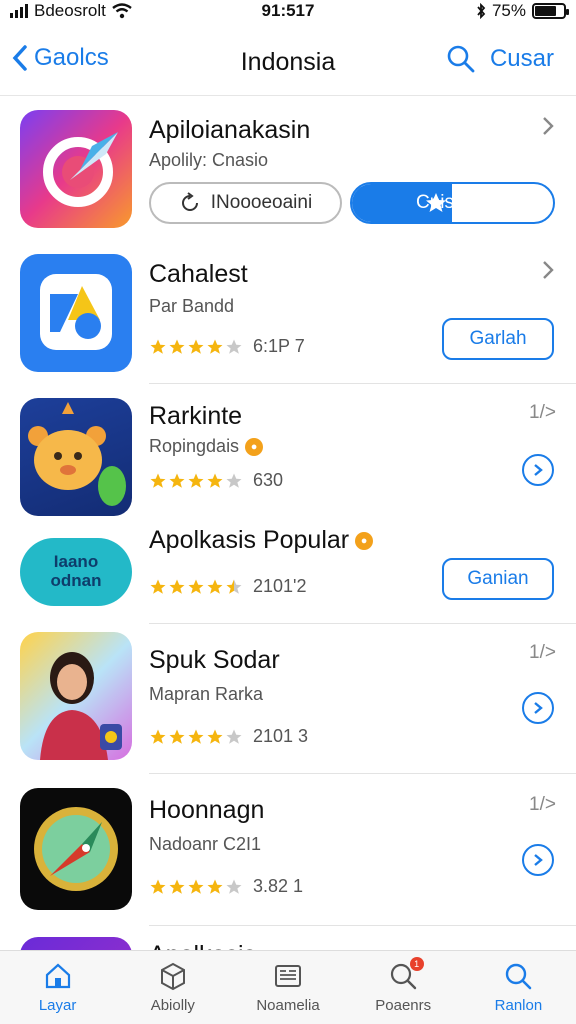 This screenshot has width=576, height=1024. I want to click on secondary-action-button: INoooeoaini, so click(245, 203).